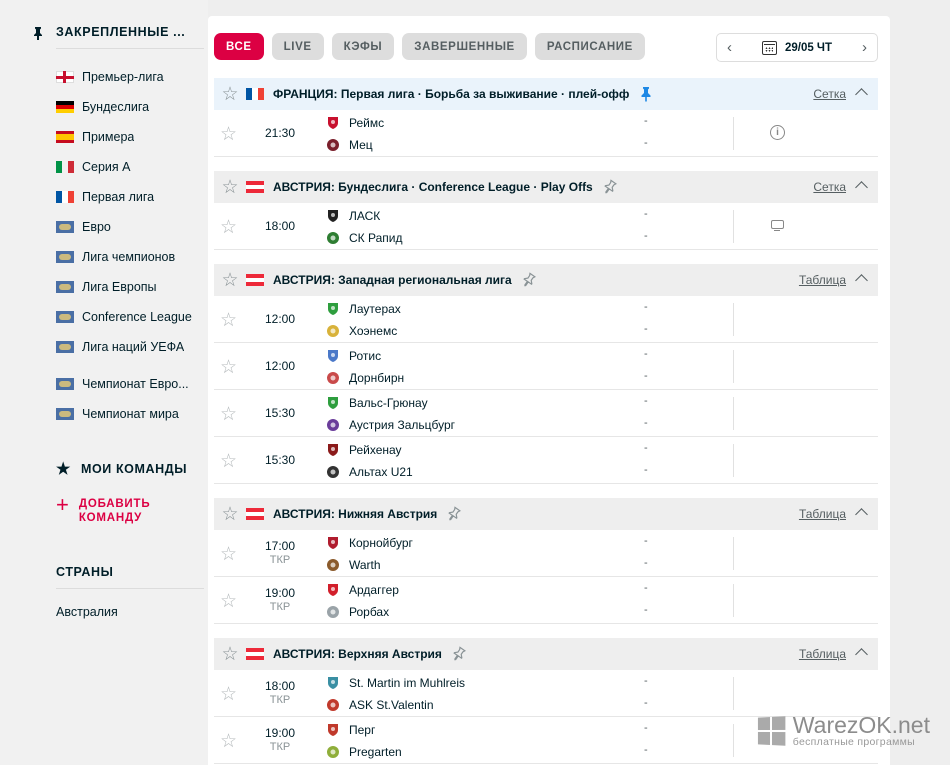  I want to click on sidebar-item: Лига Европы, so click(130, 287).